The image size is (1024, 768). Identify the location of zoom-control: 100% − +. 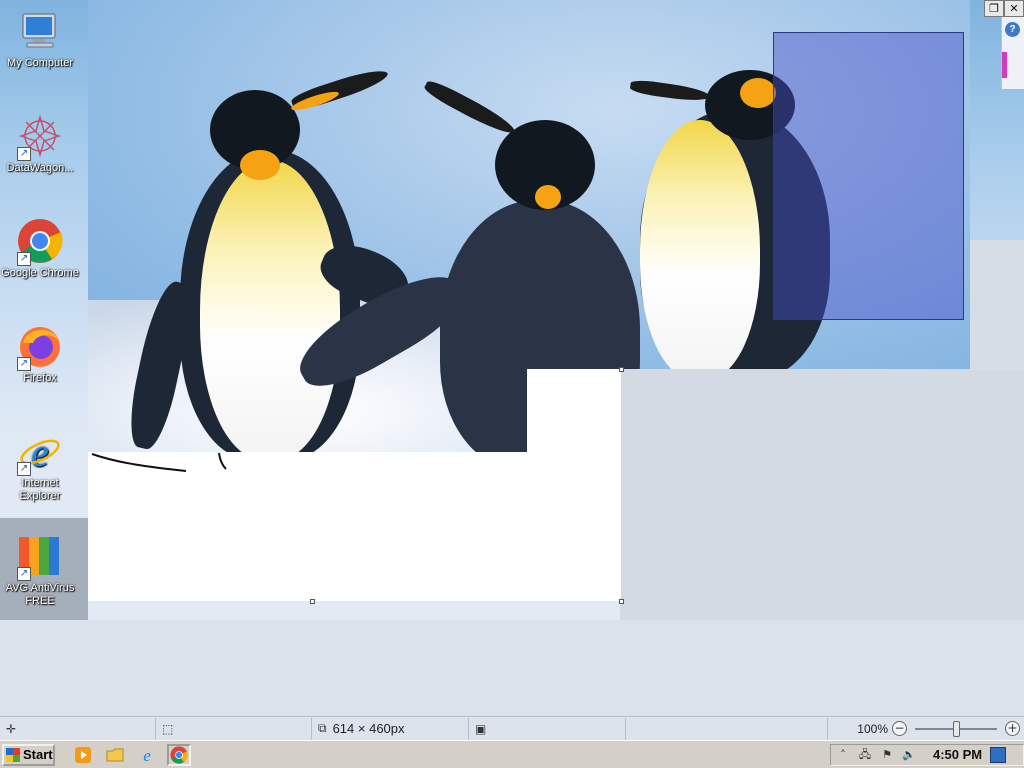
(940, 729).